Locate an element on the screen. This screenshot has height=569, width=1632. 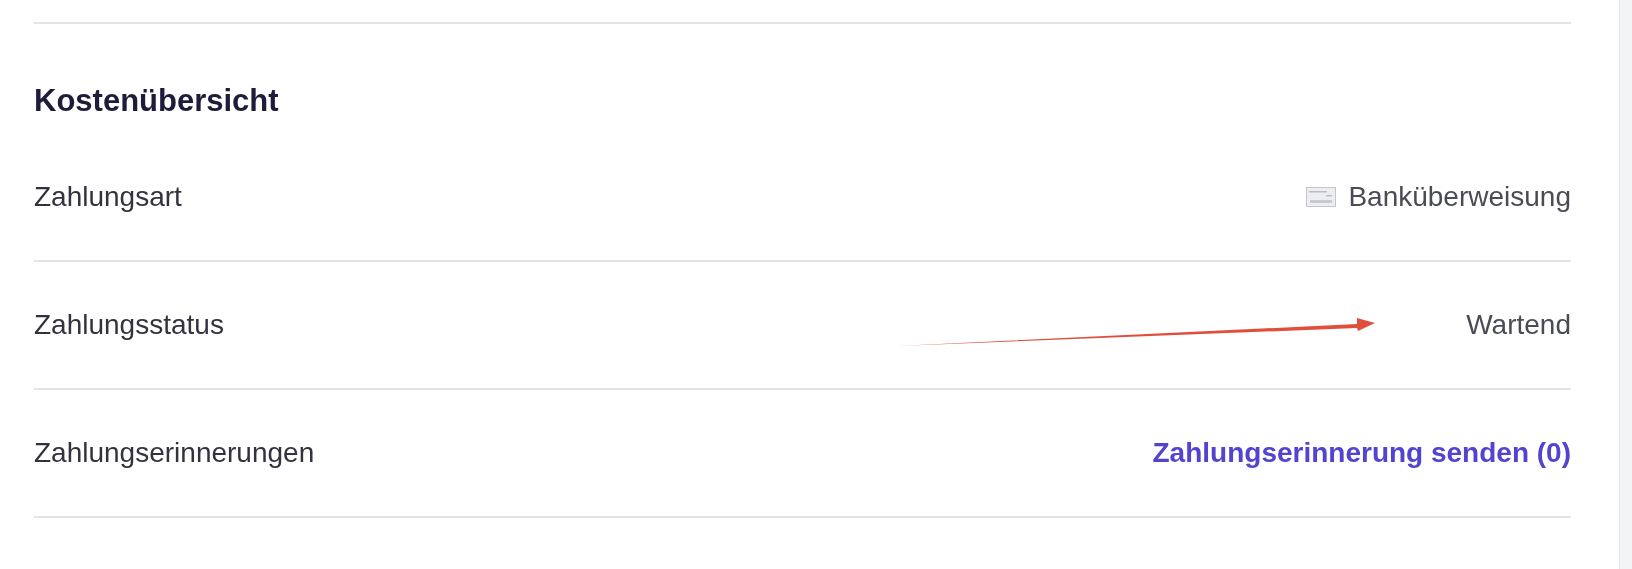
send-reminder-link: Zahlungserinnerung senden (0) is located at coordinates (1361, 453).